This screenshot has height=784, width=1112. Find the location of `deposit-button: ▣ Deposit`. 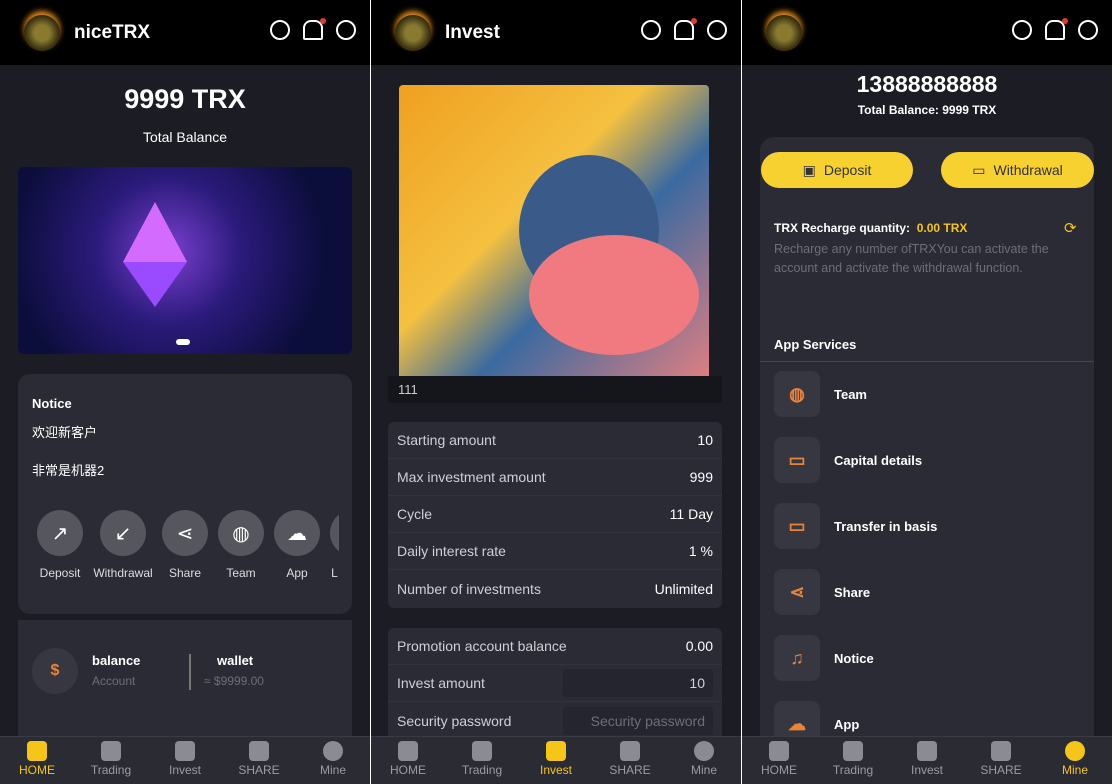

deposit-button: ▣ Deposit is located at coordinates (837, 170).